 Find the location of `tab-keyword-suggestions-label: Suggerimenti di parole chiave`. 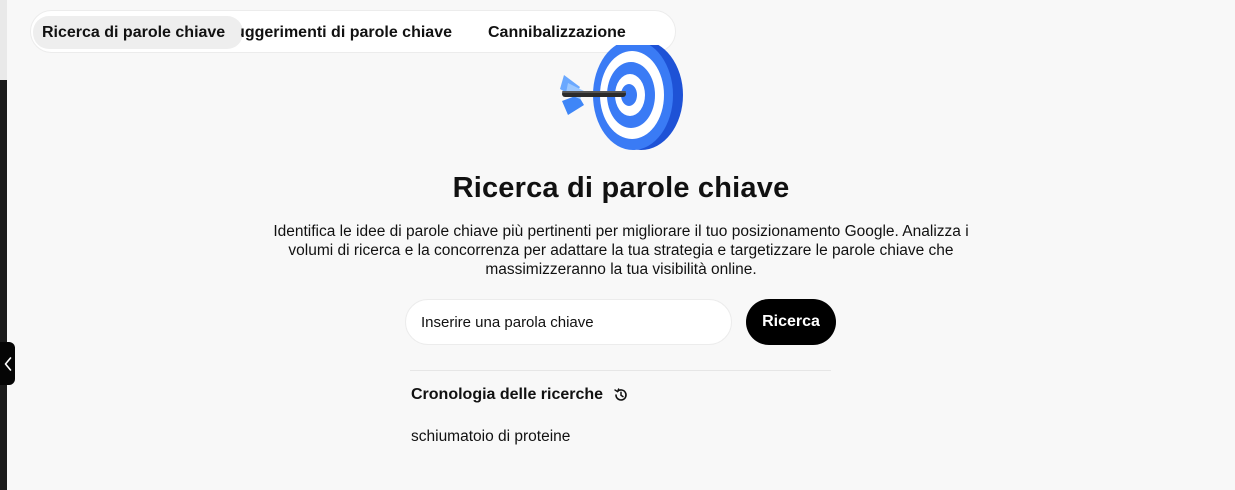

tab-keyword-suggestions-label: Suggerimenti di parole chiave is located at coordinates (346, 32).